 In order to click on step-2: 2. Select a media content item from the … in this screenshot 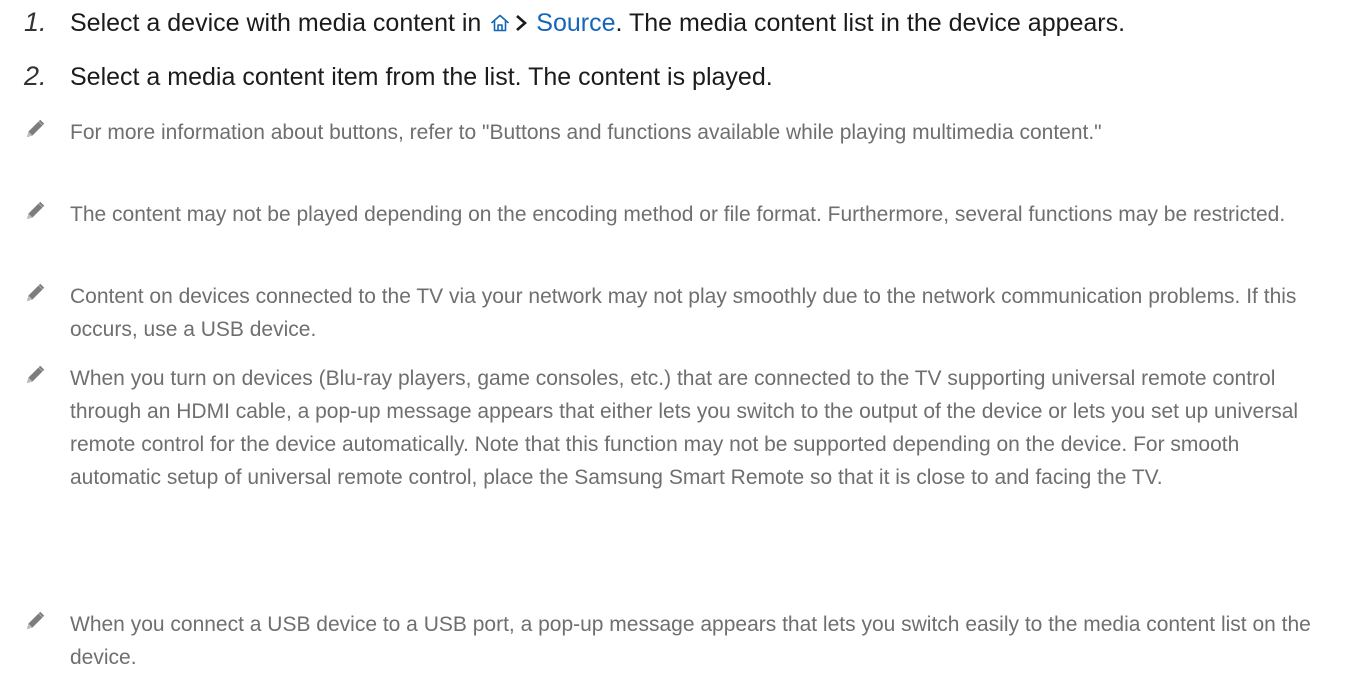, I will do `click(678, 76)`.